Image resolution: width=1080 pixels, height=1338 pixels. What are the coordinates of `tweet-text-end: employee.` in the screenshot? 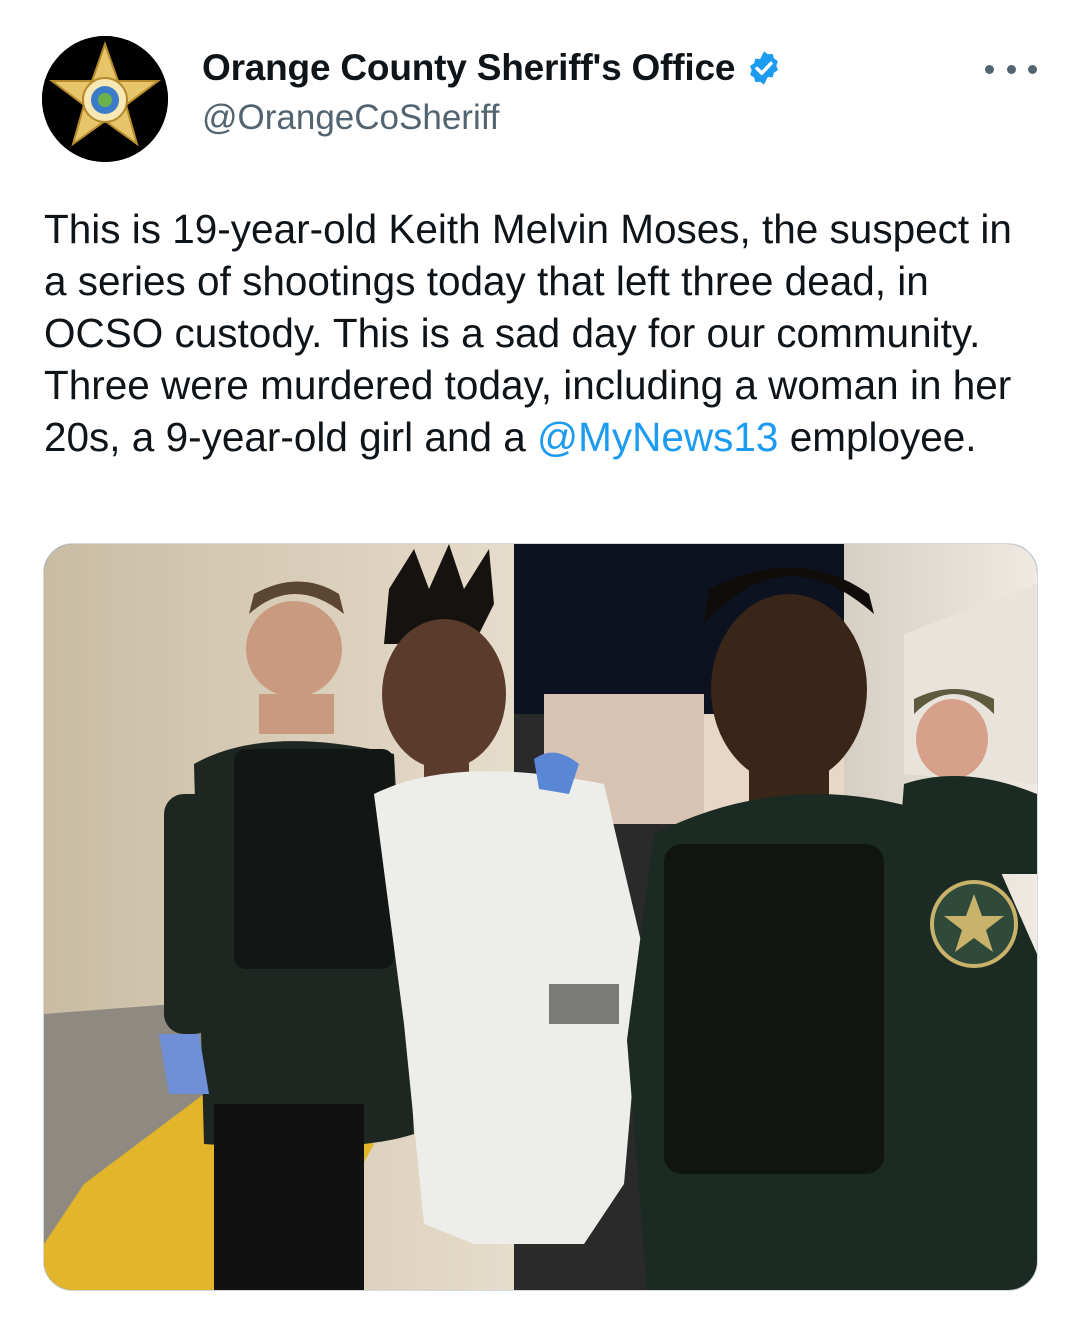 It's located at (877, 437).